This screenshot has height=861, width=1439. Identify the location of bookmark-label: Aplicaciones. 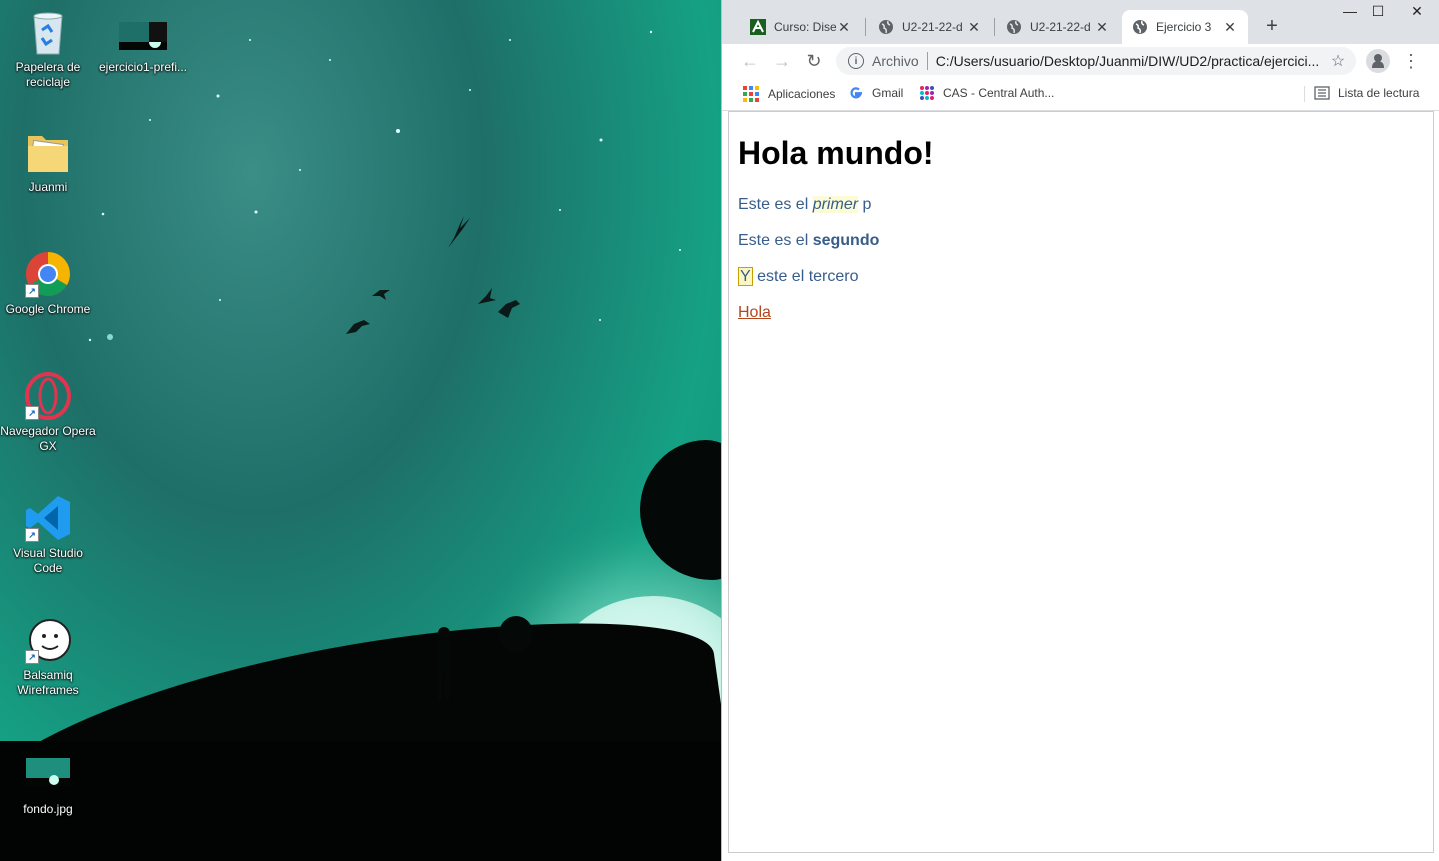
(802, 94).